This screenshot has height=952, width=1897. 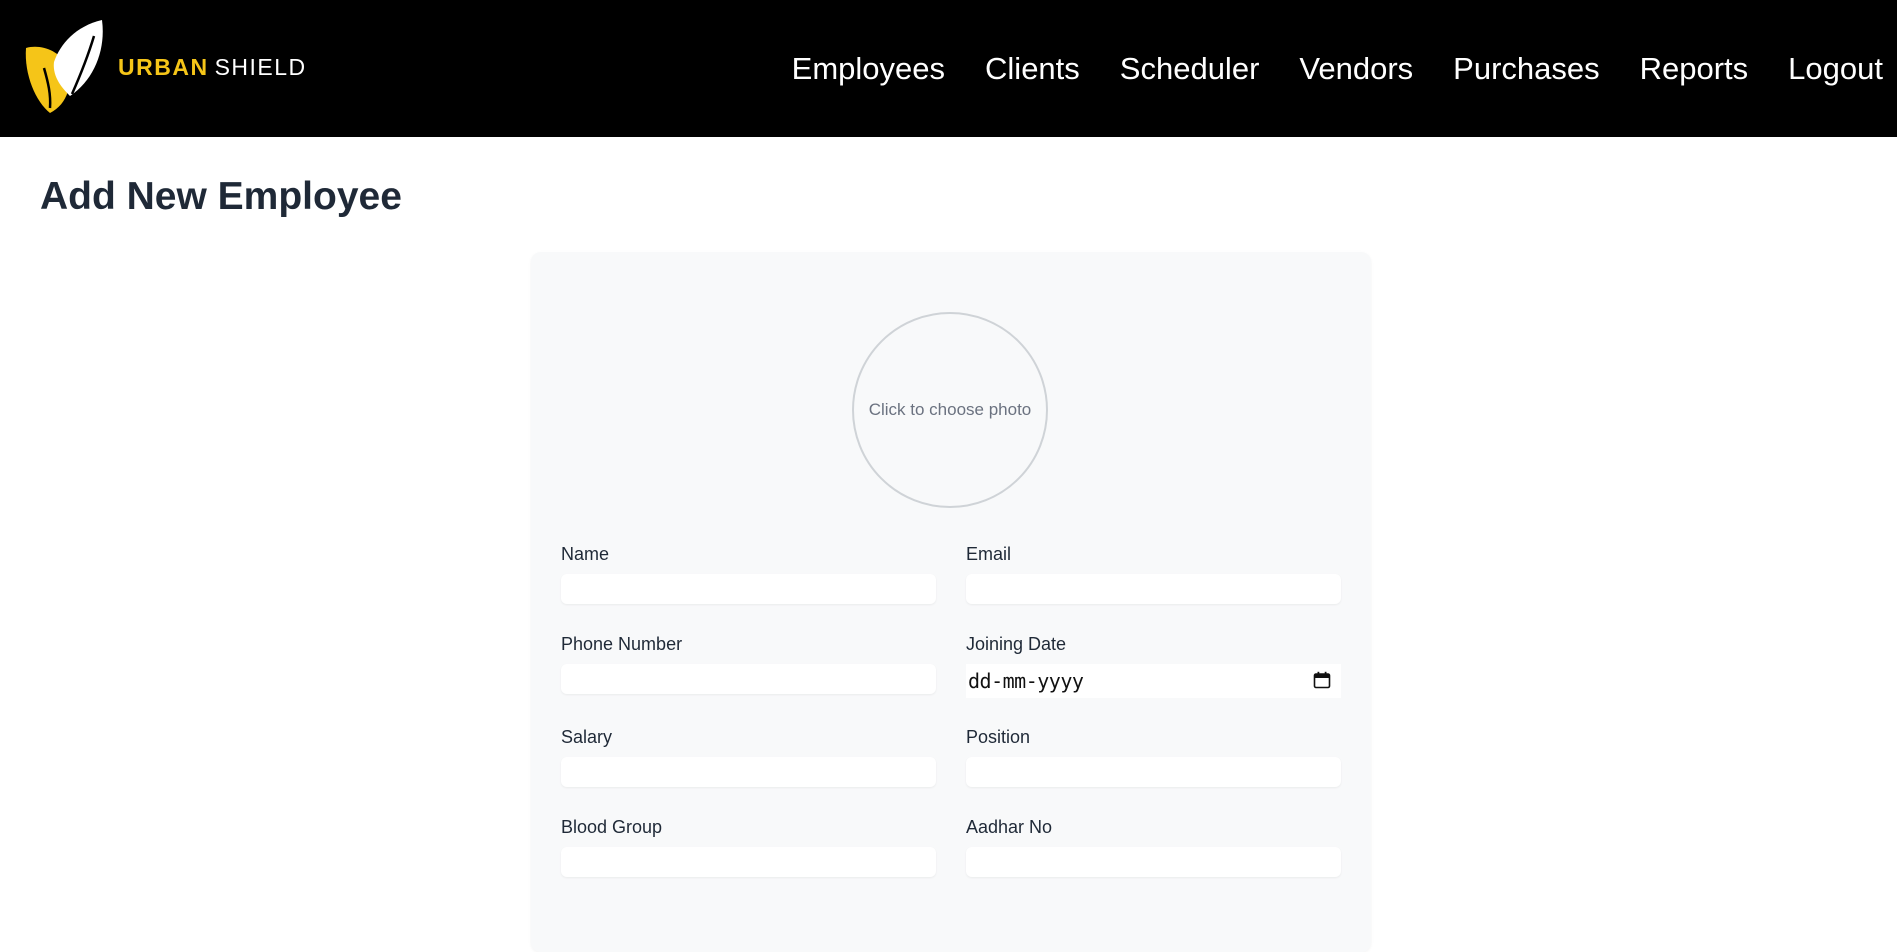 What do you see at coordinates (612, 827) in the screenshot?
I see `blood-group-label: Blood Group` at bounding box center [612, 827].